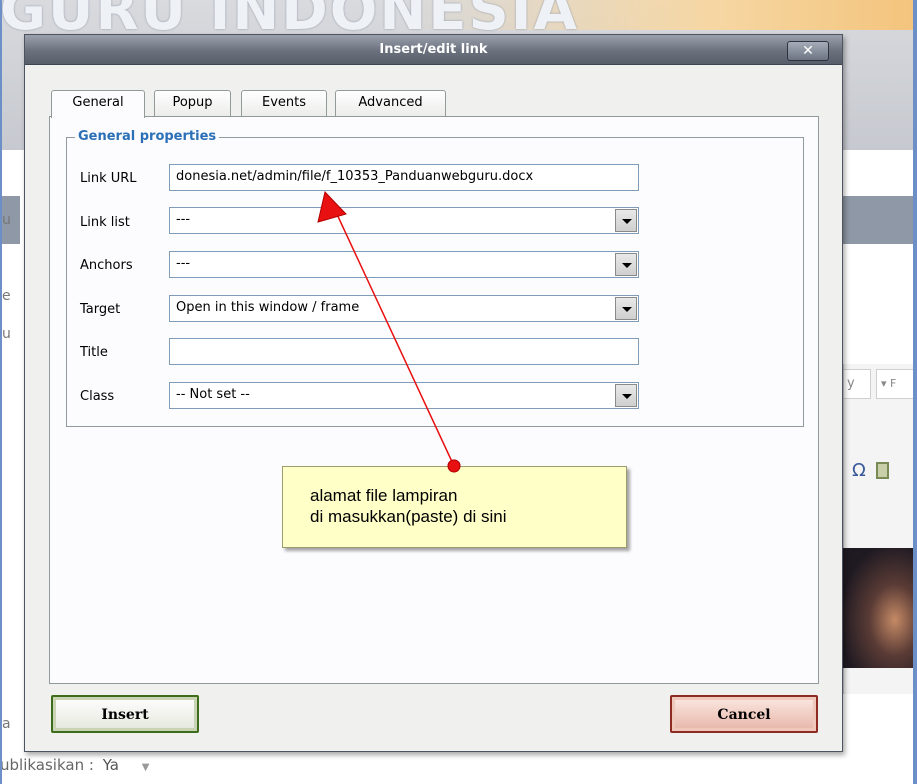 The height and width of the screenshot is (784, 917). Describe the element at coordinates (332, 206) in the screenshot. I see `annotation-arrowhead` at that location.